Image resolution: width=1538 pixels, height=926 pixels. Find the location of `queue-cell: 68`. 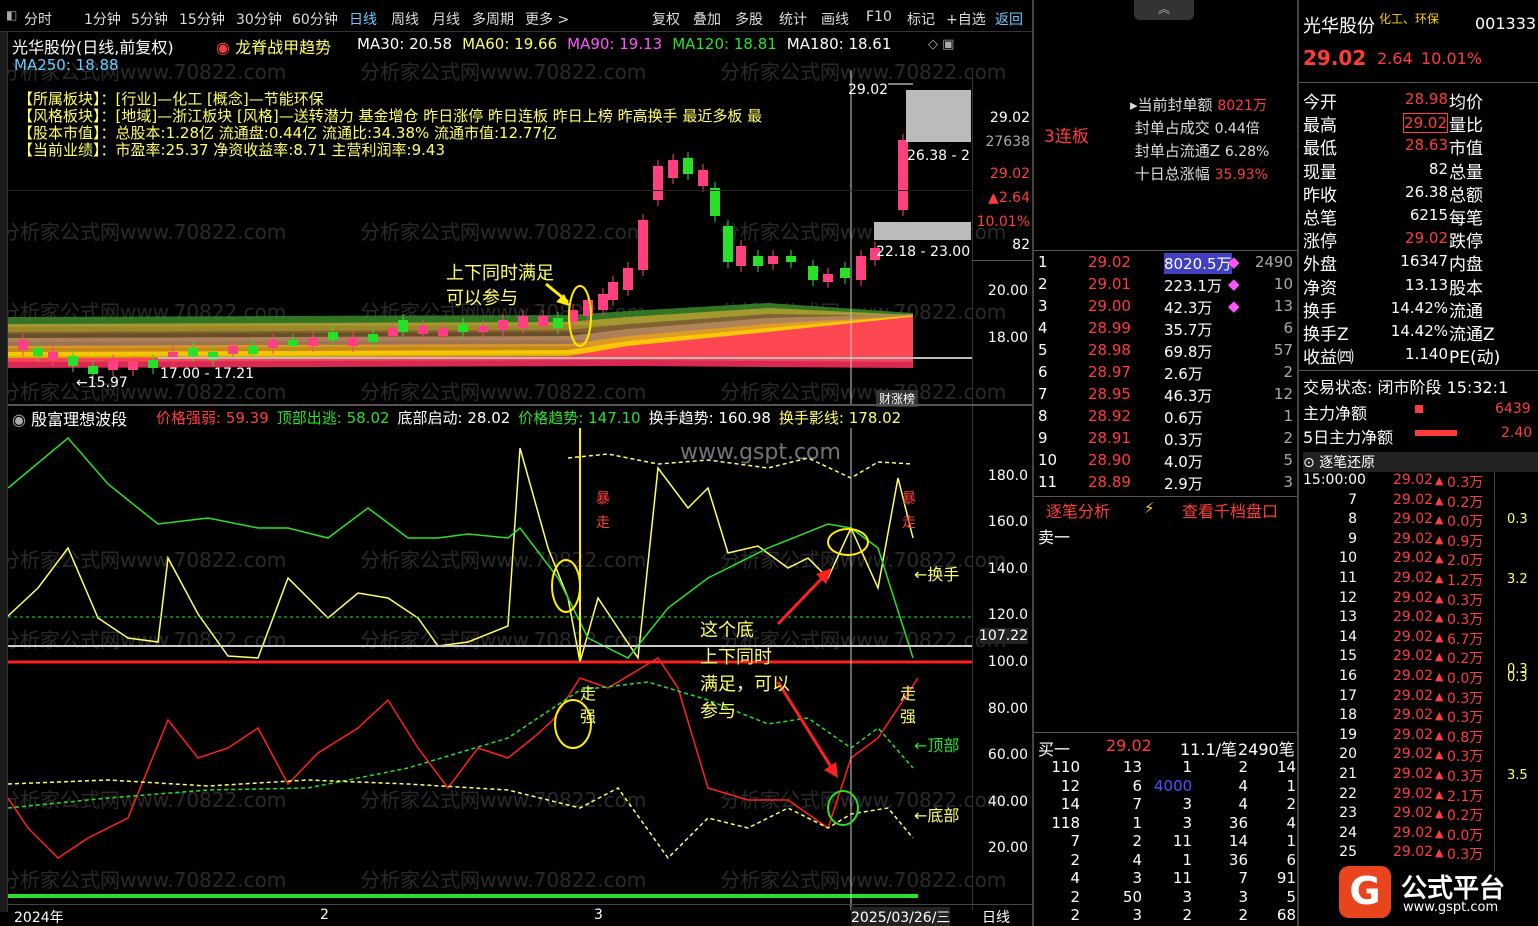

queue-cell: 68 is located at coordinates (1286, 915).